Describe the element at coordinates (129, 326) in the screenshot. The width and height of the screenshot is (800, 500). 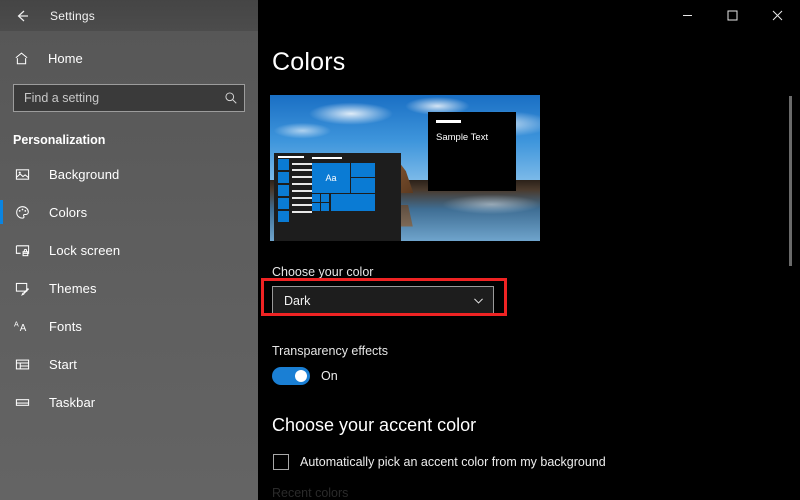
I see `sidebar-item-fonts: A A Fonts` at that location.